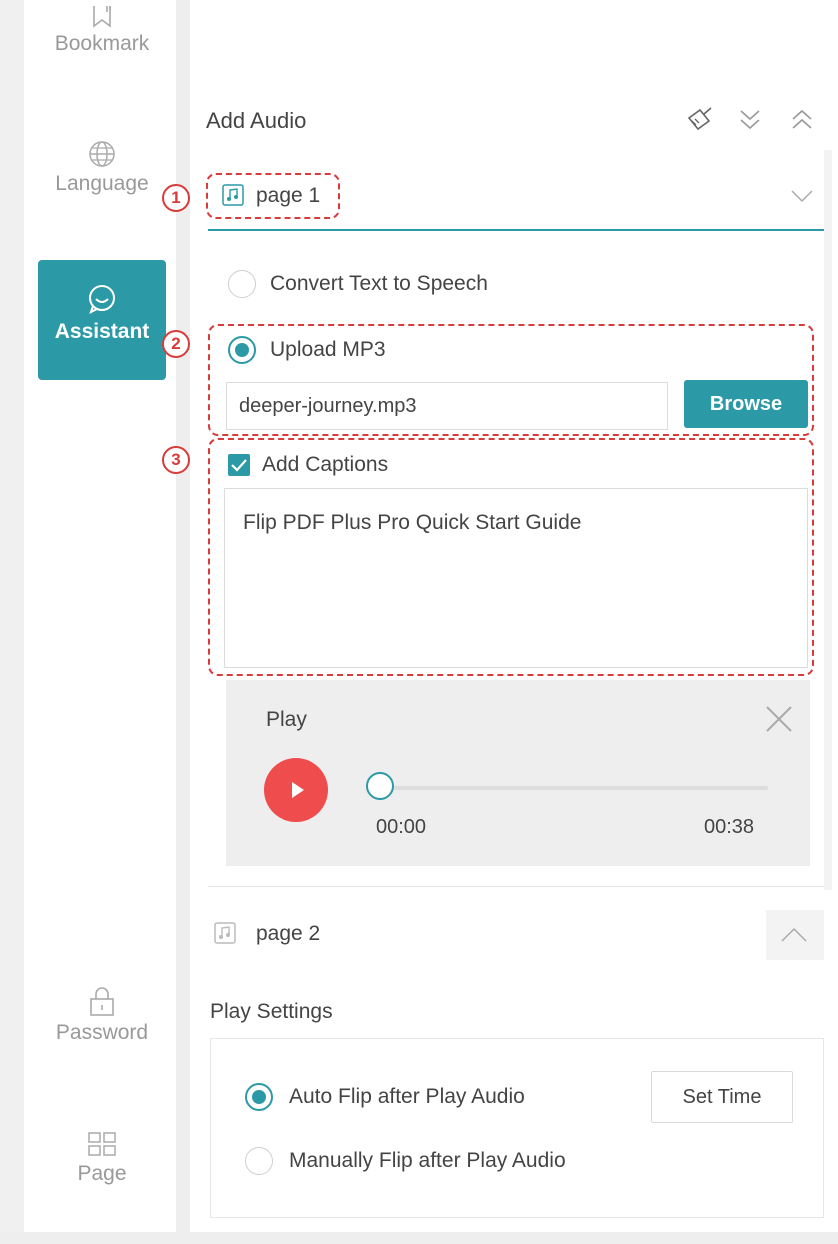  Describe the element at coordinates (567, 788) in the screenshot. I see `seek-track` at that location.